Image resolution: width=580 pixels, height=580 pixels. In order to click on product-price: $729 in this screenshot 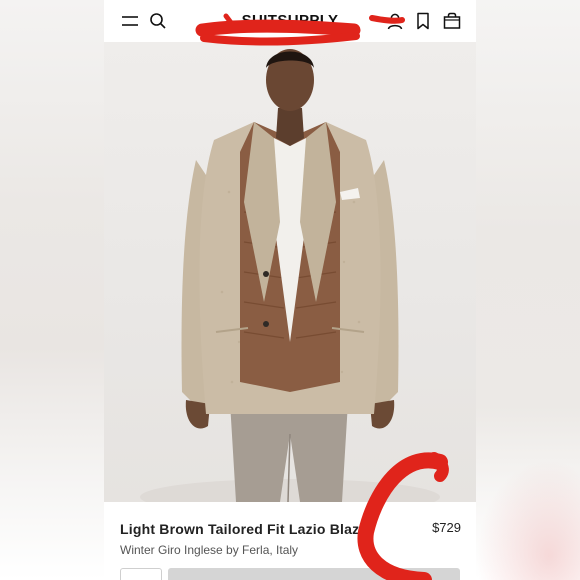, I will do `click(446, 527)`.